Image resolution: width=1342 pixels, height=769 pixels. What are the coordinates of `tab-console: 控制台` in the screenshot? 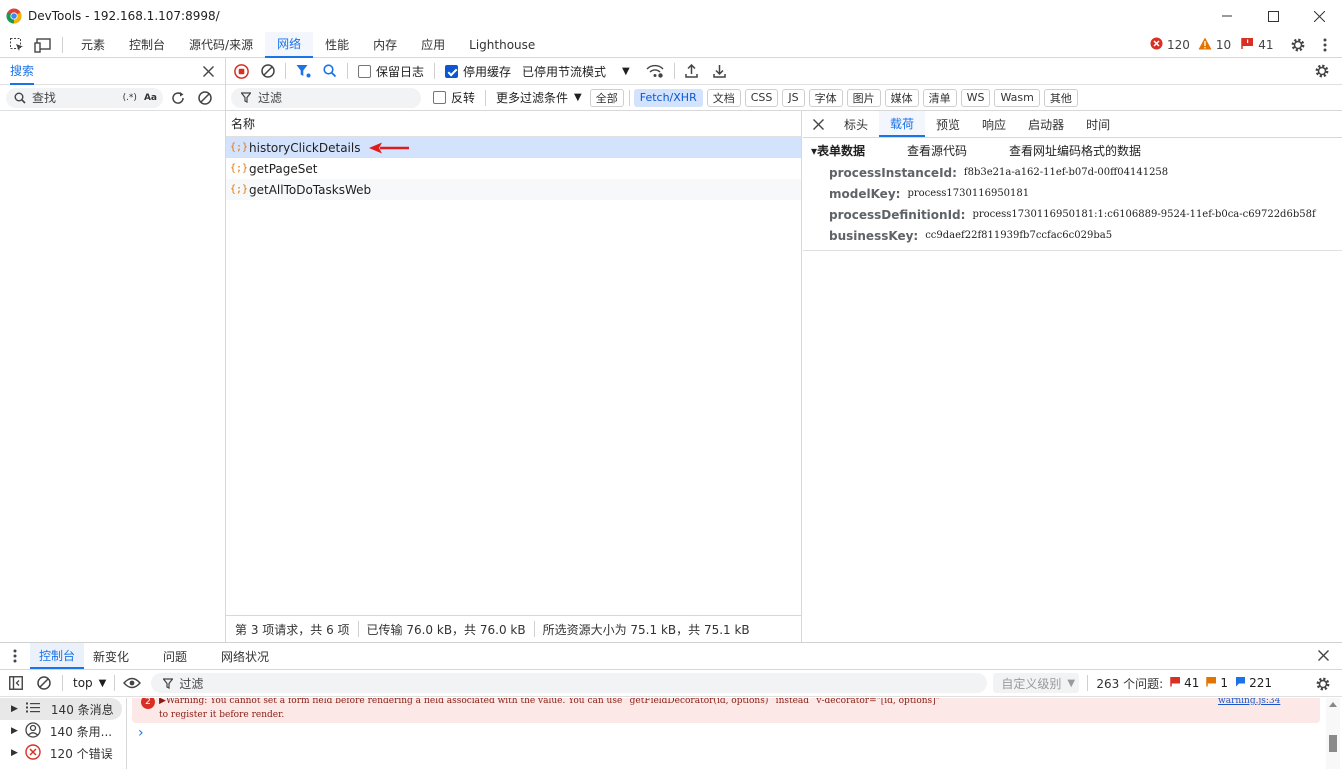 It's located at (147, 45).